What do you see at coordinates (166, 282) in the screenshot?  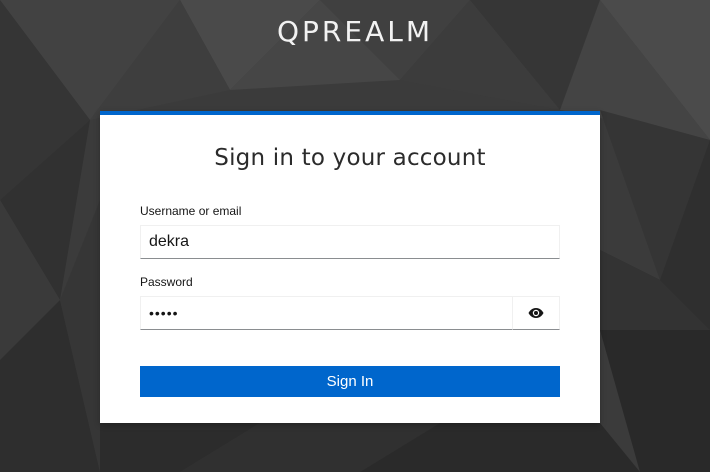 I see `password-label: Password` at bounding box center [166, 282].